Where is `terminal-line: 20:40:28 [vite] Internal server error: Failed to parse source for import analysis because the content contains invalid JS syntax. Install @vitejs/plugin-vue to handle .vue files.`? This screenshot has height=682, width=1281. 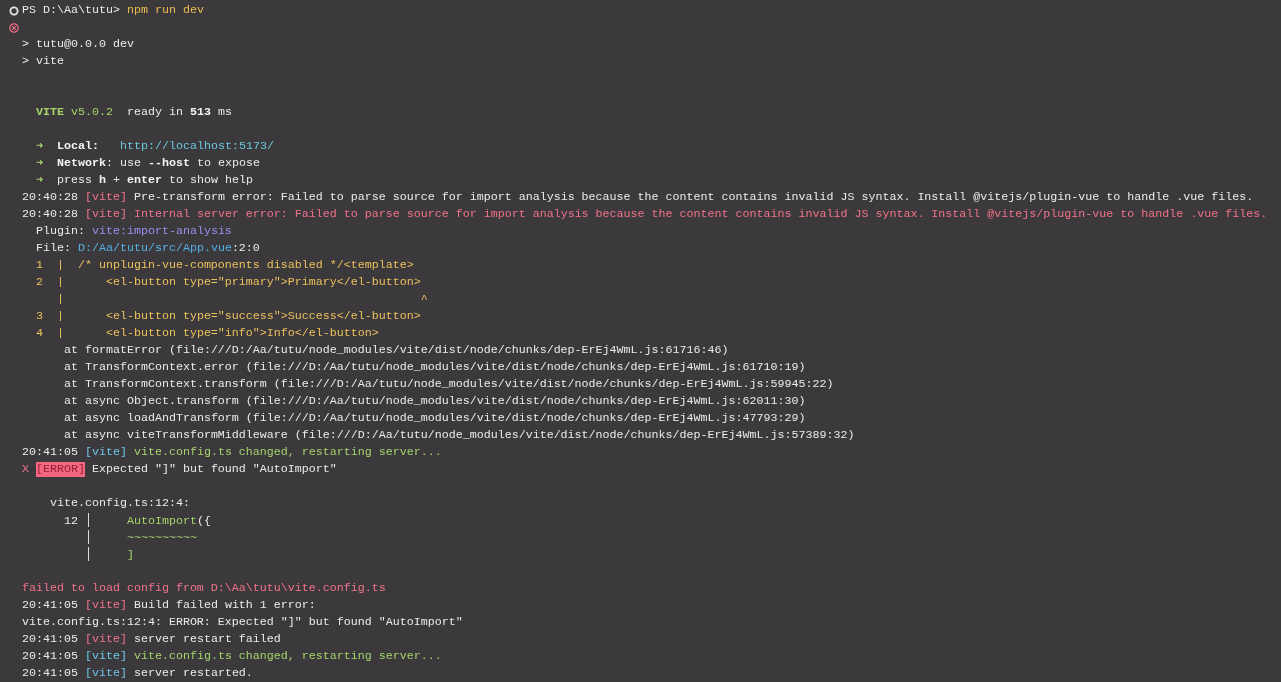 terminal-line: 20:40:28 [vite] Internal server error: Failed to parse source for import analysis because the content contains invalid JS syntax. Install @vitejs/plugin-vue to handle .vue files. is located at coordinates (645, 214).